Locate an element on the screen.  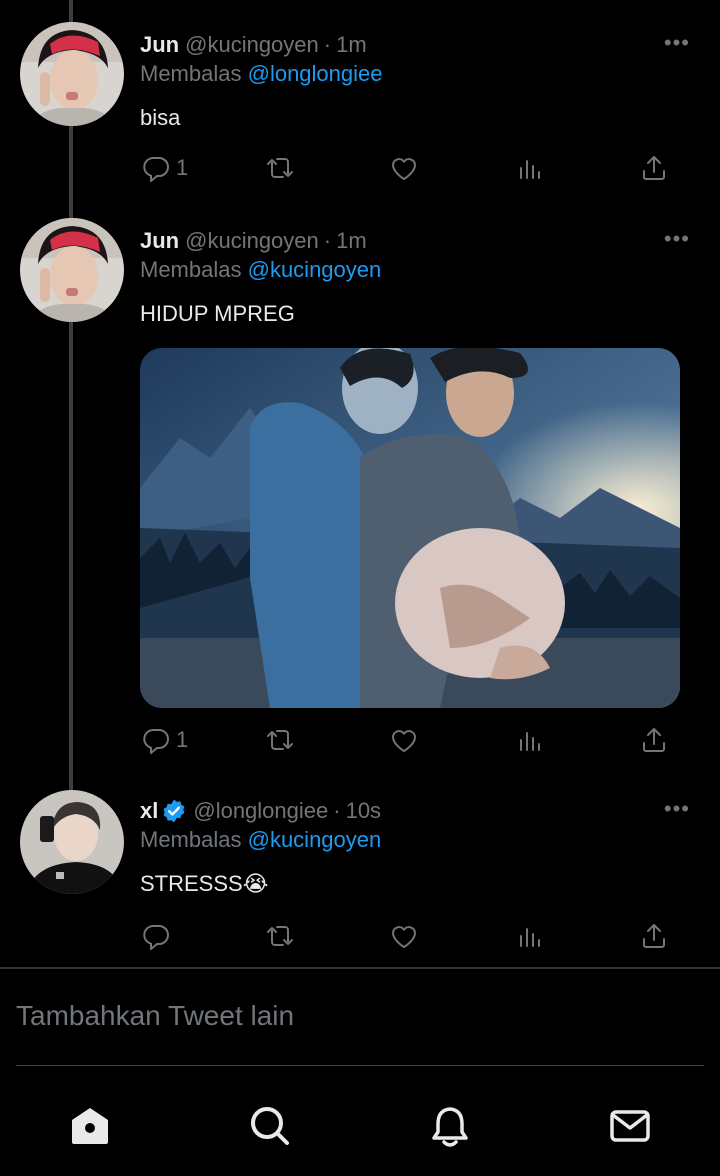
tweet-actions is located at coordinates (410, 936).